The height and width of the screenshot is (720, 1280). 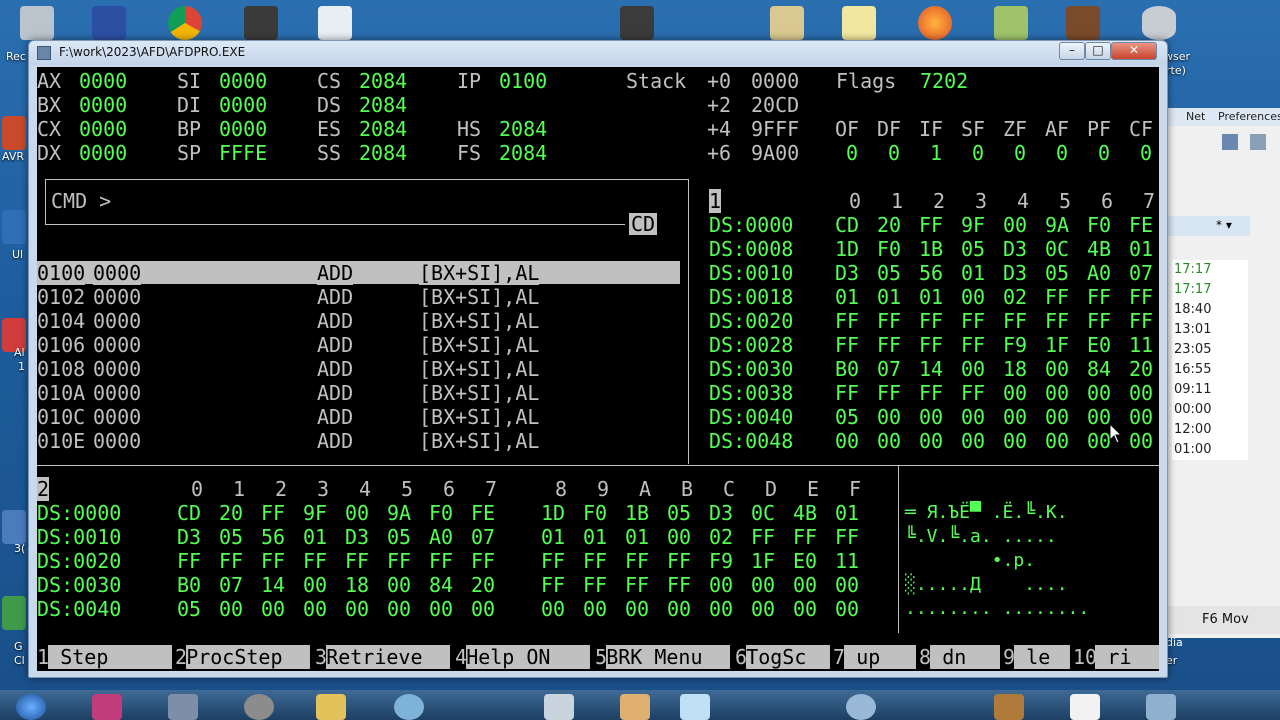 I want to click on fs-app-icon, so click(x=107, y=707).